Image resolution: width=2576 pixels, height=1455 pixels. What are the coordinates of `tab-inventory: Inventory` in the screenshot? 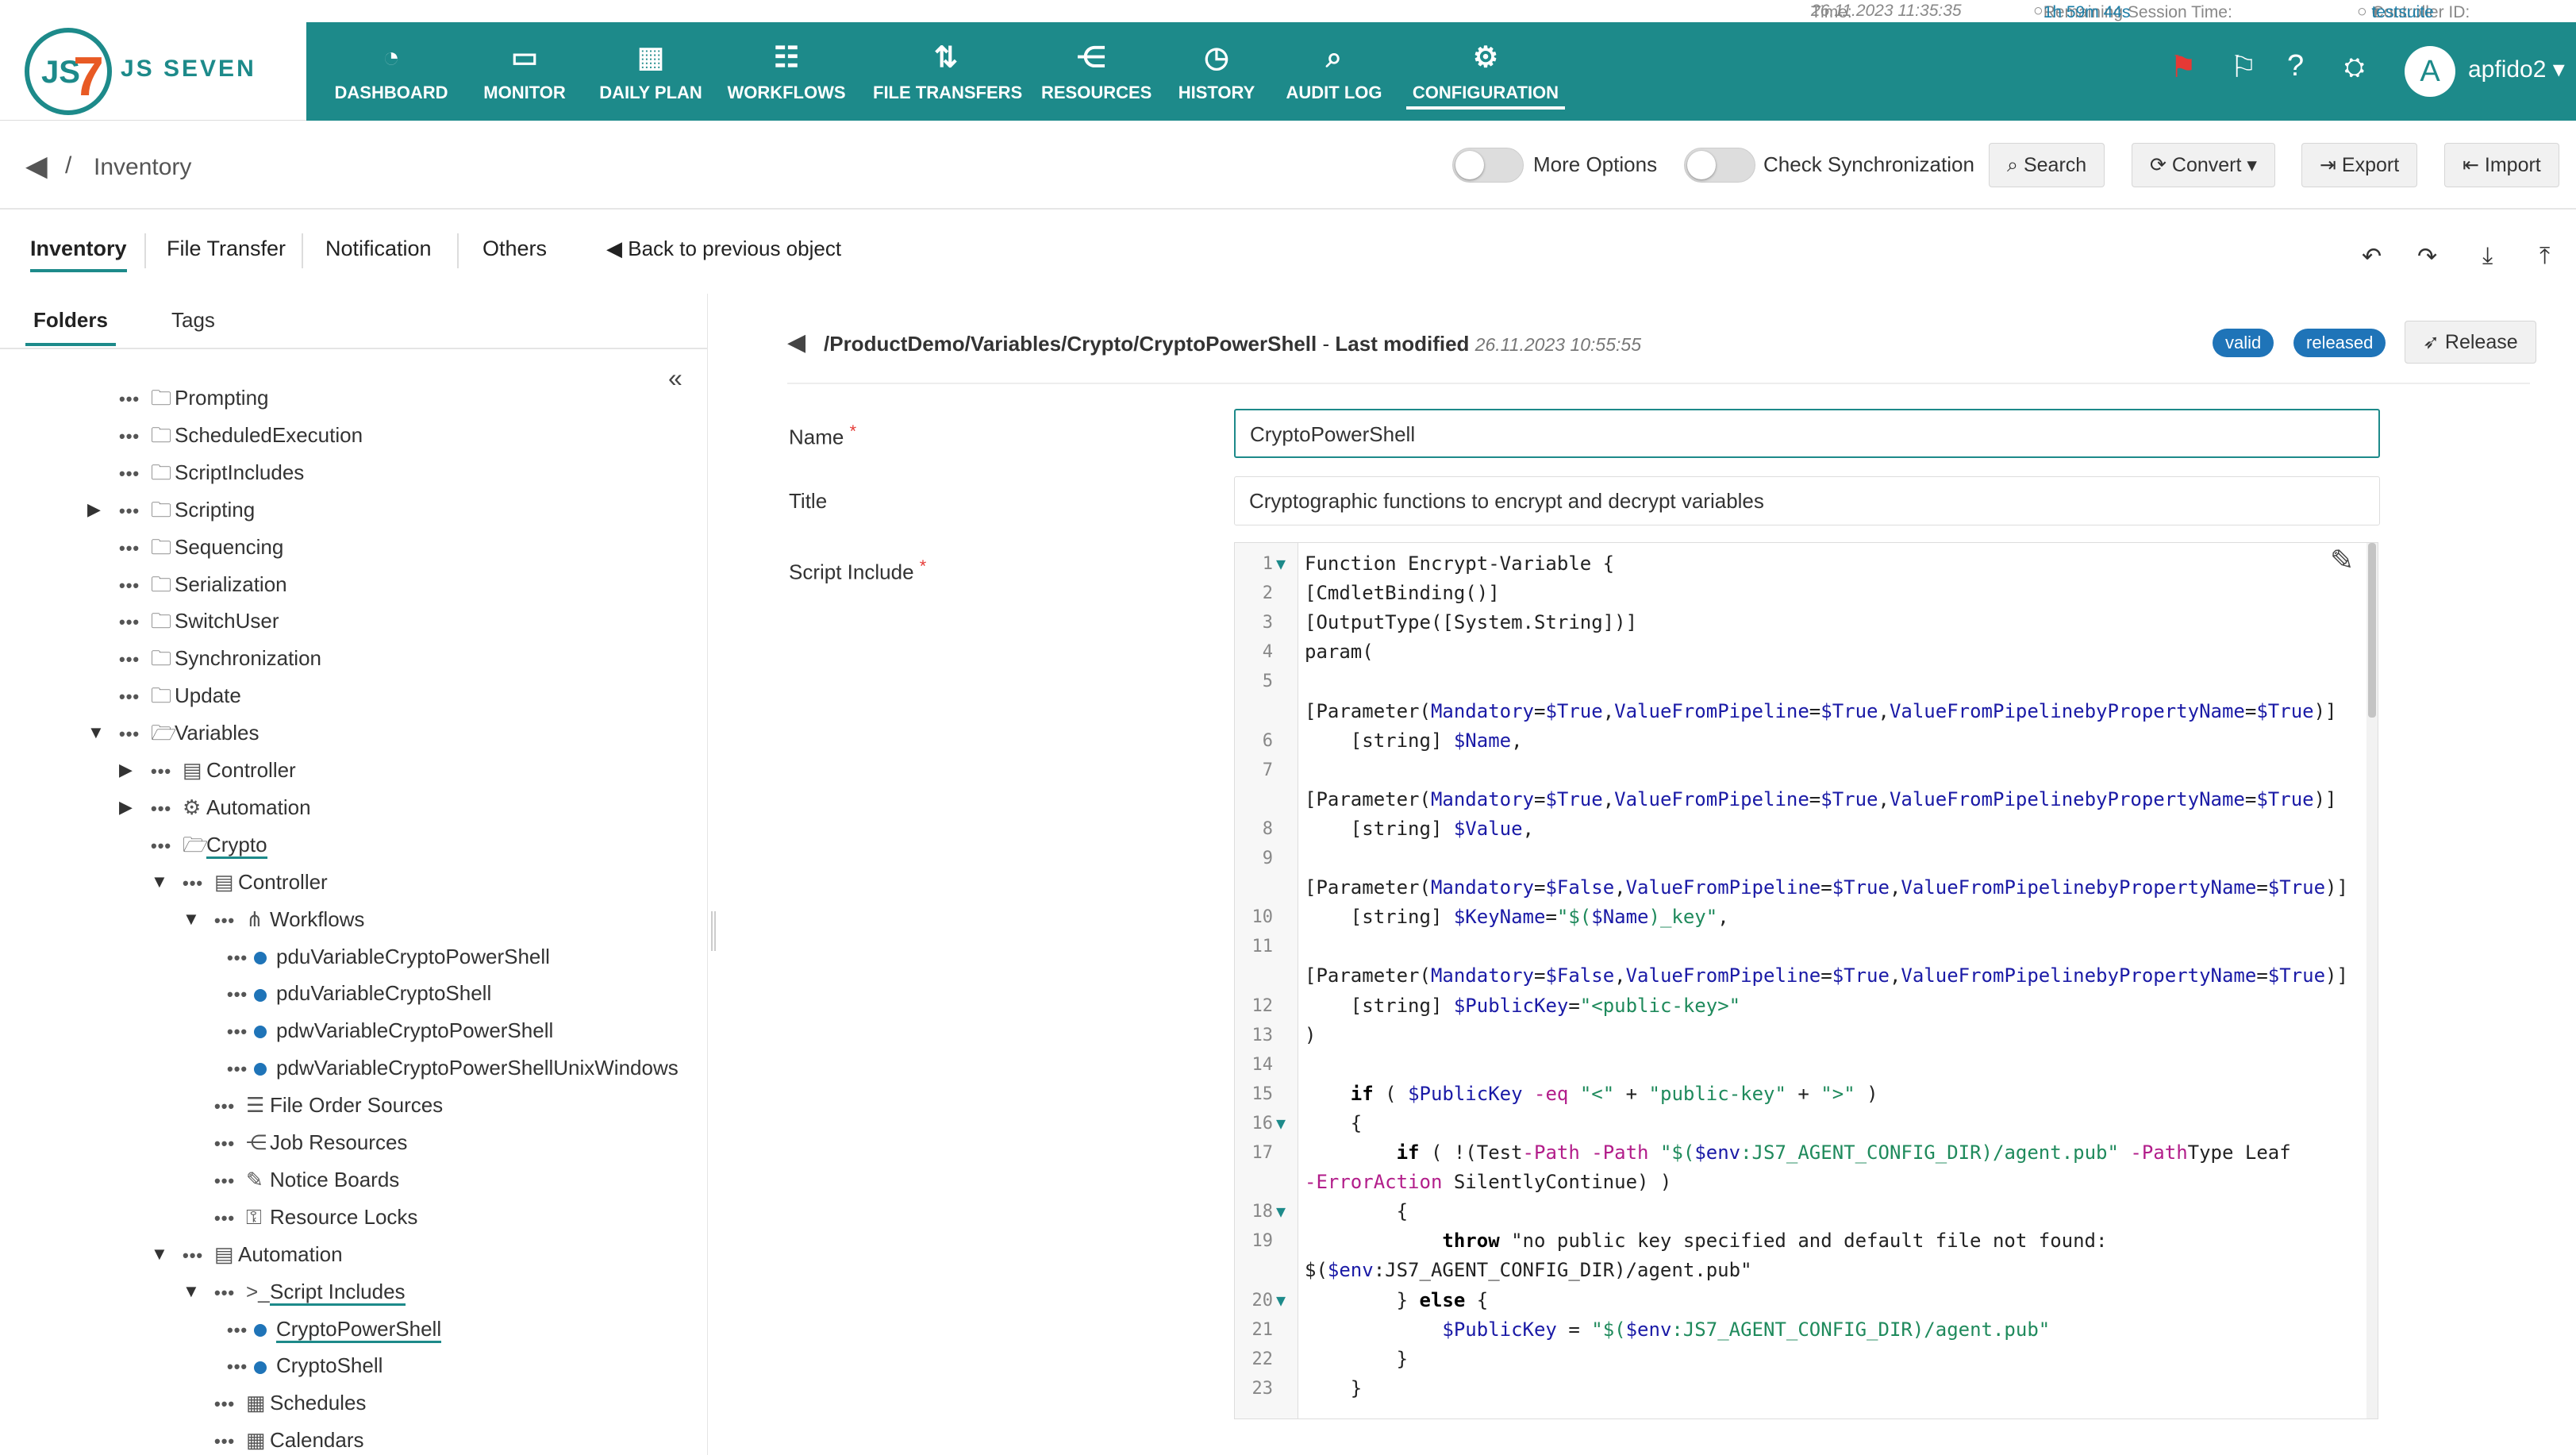 It's located at (78, 255).